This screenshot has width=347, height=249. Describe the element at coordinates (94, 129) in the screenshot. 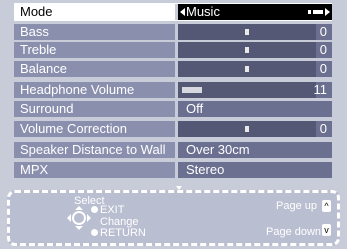

I see `volume-correction-label: Volume Correction` at that location.